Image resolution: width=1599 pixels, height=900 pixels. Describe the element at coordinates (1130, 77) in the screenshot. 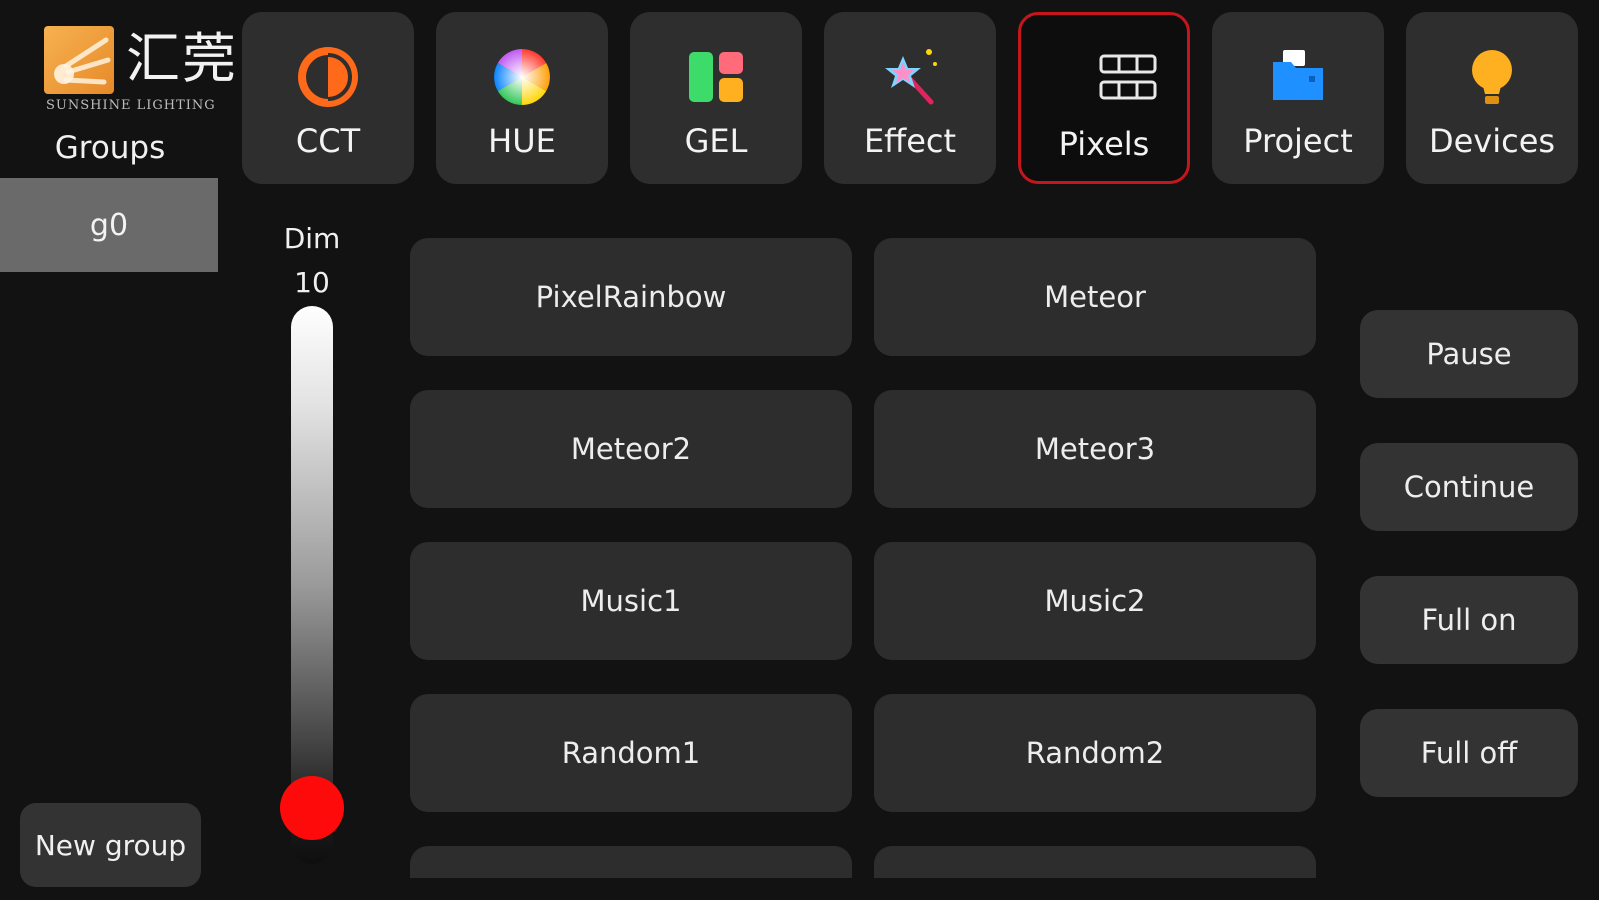

I see `pixels-grid-icon` at that location.